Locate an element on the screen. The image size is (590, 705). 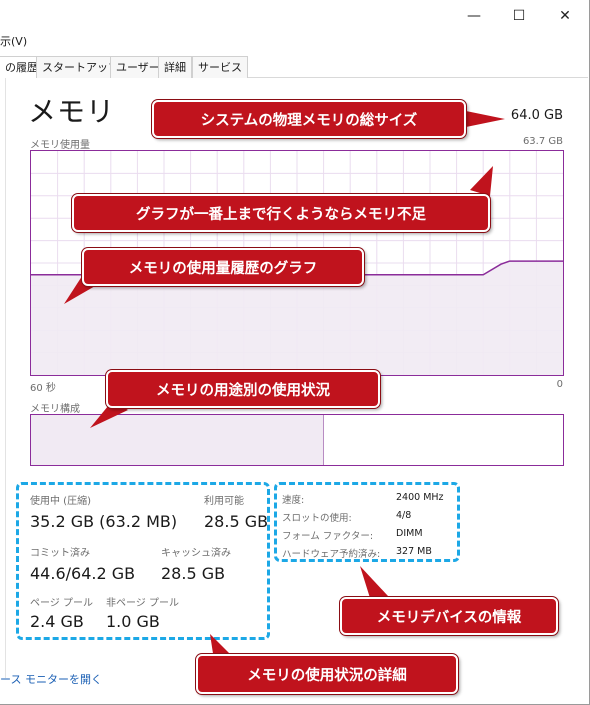
minimize-icon: — is located at coordinates (474, 16).